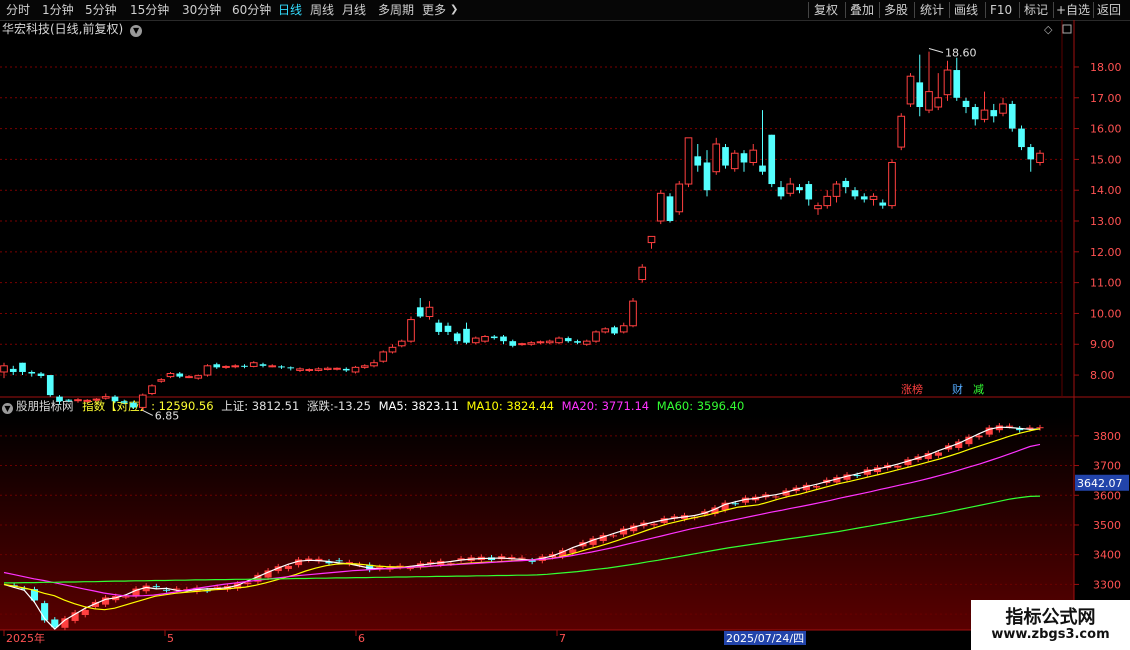 This screenshot has height=650, width=1130. I want to click on period-tab-fenshi: 分时, so click(18, 10).